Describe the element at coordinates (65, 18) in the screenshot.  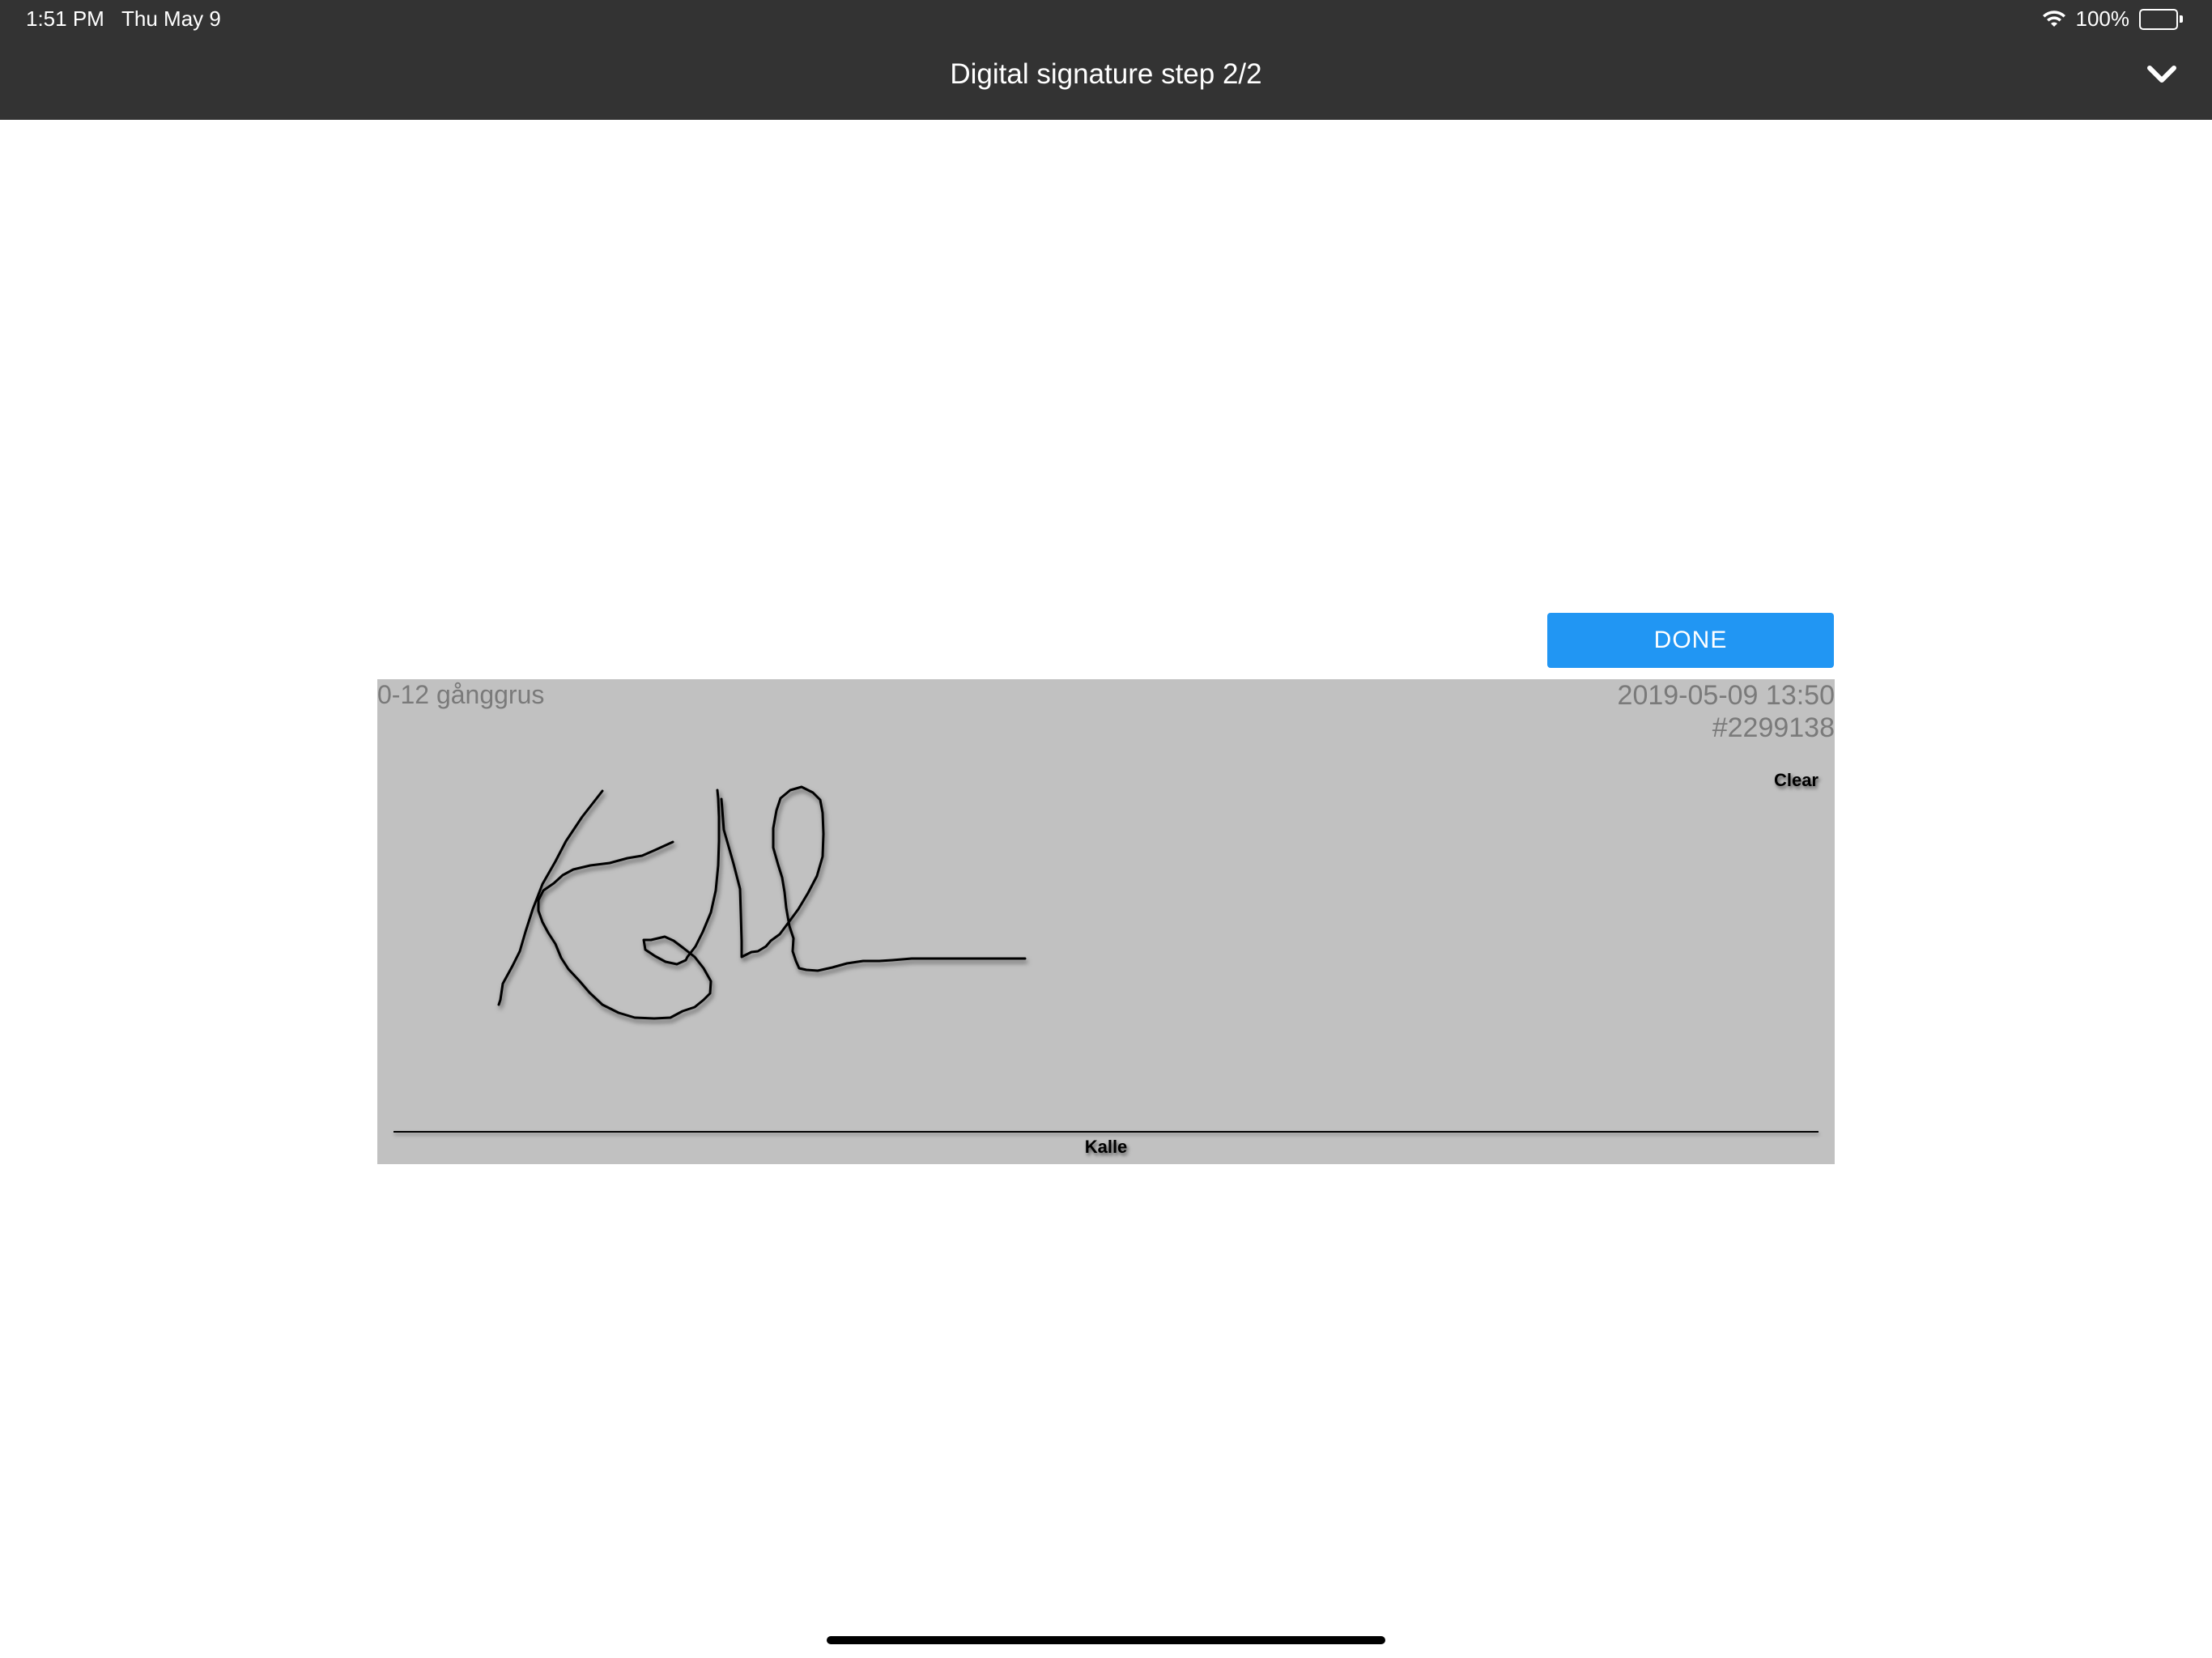
I see `status-time: 1:51 PM` at that location.